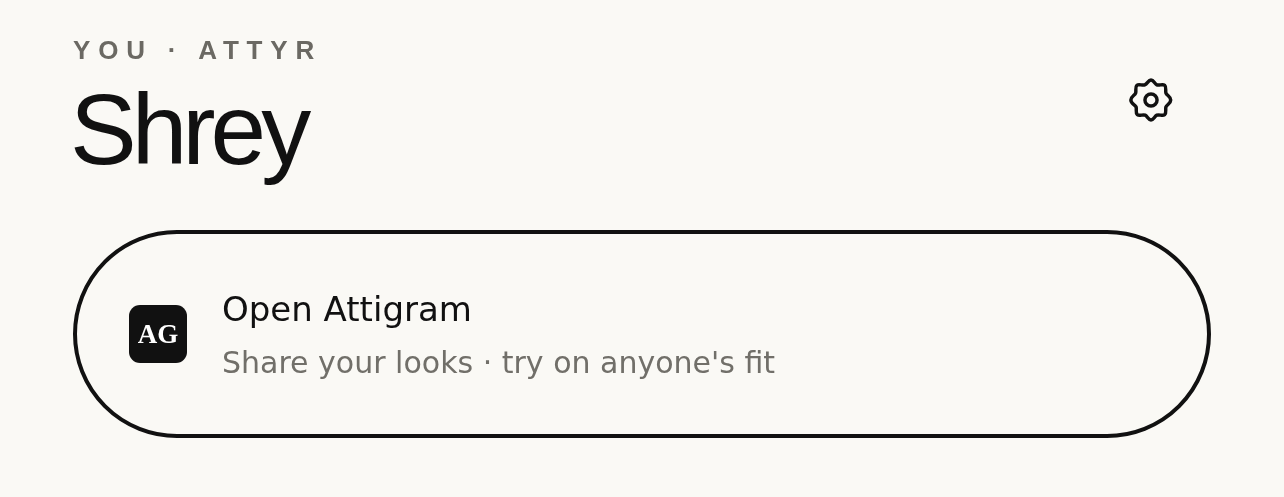 This screenshot has height=497, width=1284. Describe the element at coordinates (189, 129) in the screenshot. I see `user-name: Shrey` at that location.